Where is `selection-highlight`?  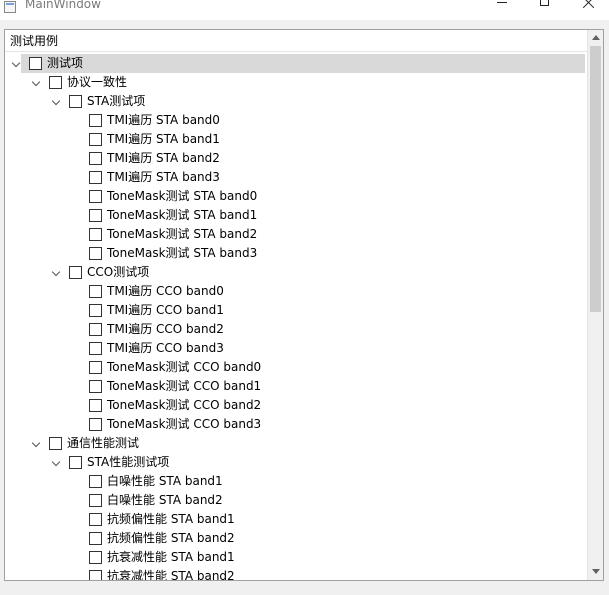
selection-highlight is located at coordinates (303, 63).